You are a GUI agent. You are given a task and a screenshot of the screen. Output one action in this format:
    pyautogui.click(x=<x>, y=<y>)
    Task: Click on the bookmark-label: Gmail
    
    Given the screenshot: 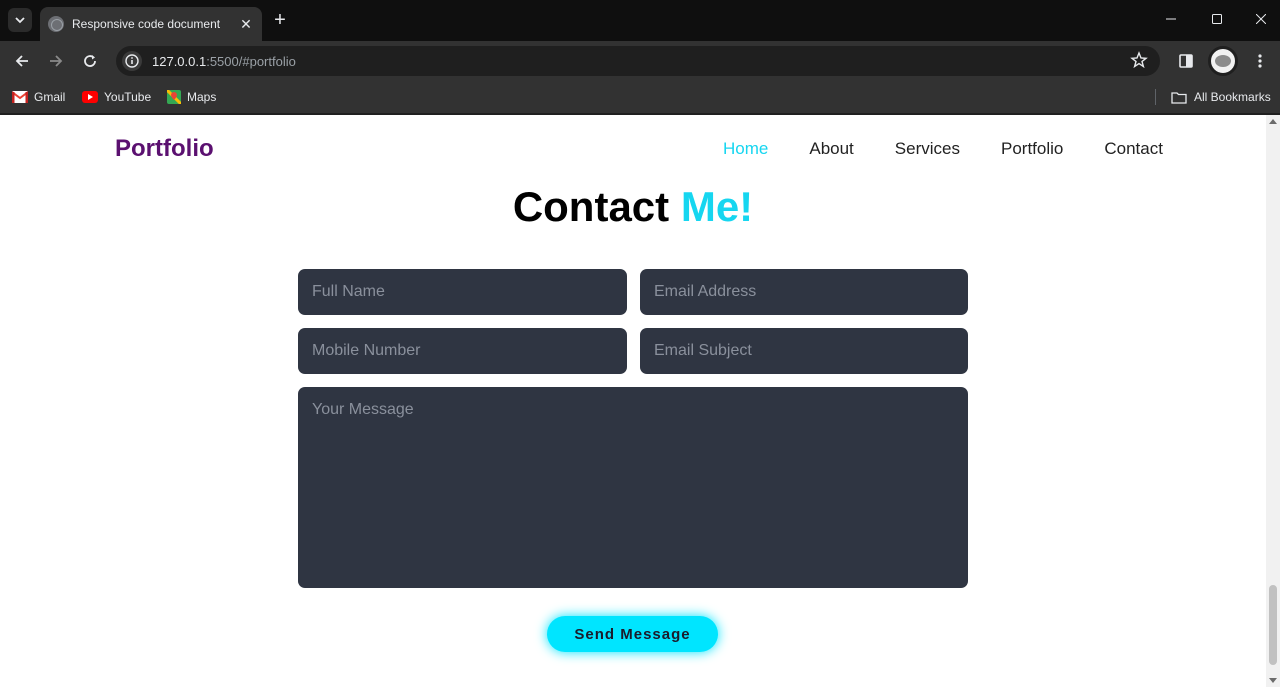 What is the action you would take?
    pyautogui.click(x=50, y=97)
    